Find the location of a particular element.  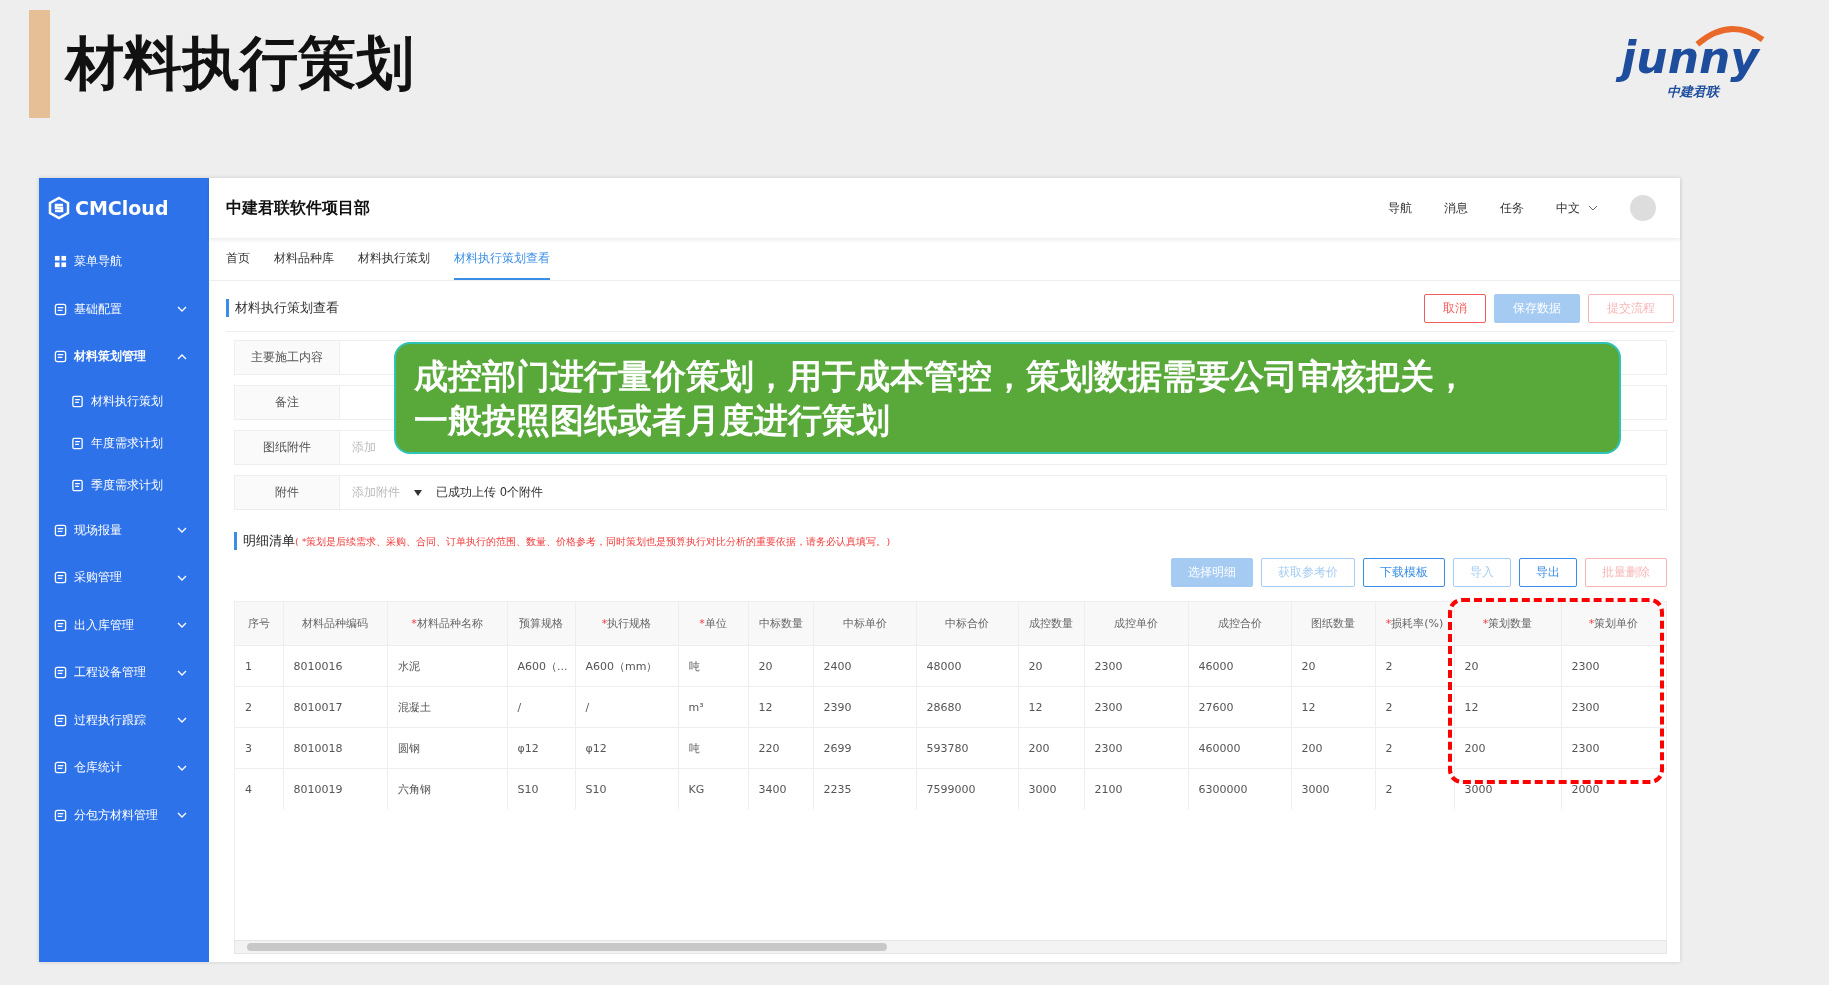

table-cell: 8010016 is located at coordinates (335, 666).